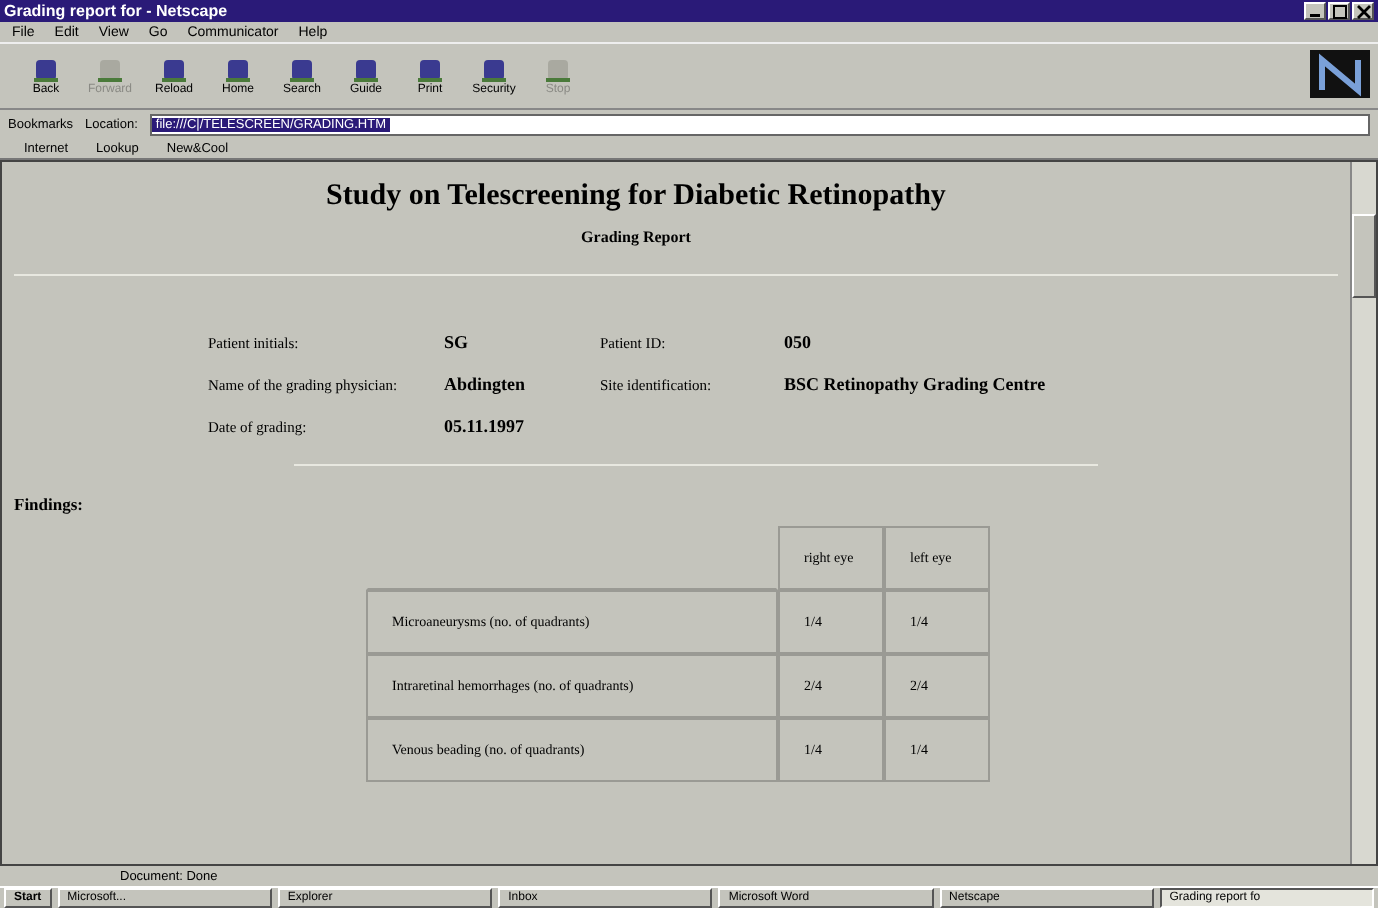 The height and width of the screenshot is (908, 1378). Describe the element at coordinates (49, 504) in the screenshot. I see `section-heading: Findings:` at that location.